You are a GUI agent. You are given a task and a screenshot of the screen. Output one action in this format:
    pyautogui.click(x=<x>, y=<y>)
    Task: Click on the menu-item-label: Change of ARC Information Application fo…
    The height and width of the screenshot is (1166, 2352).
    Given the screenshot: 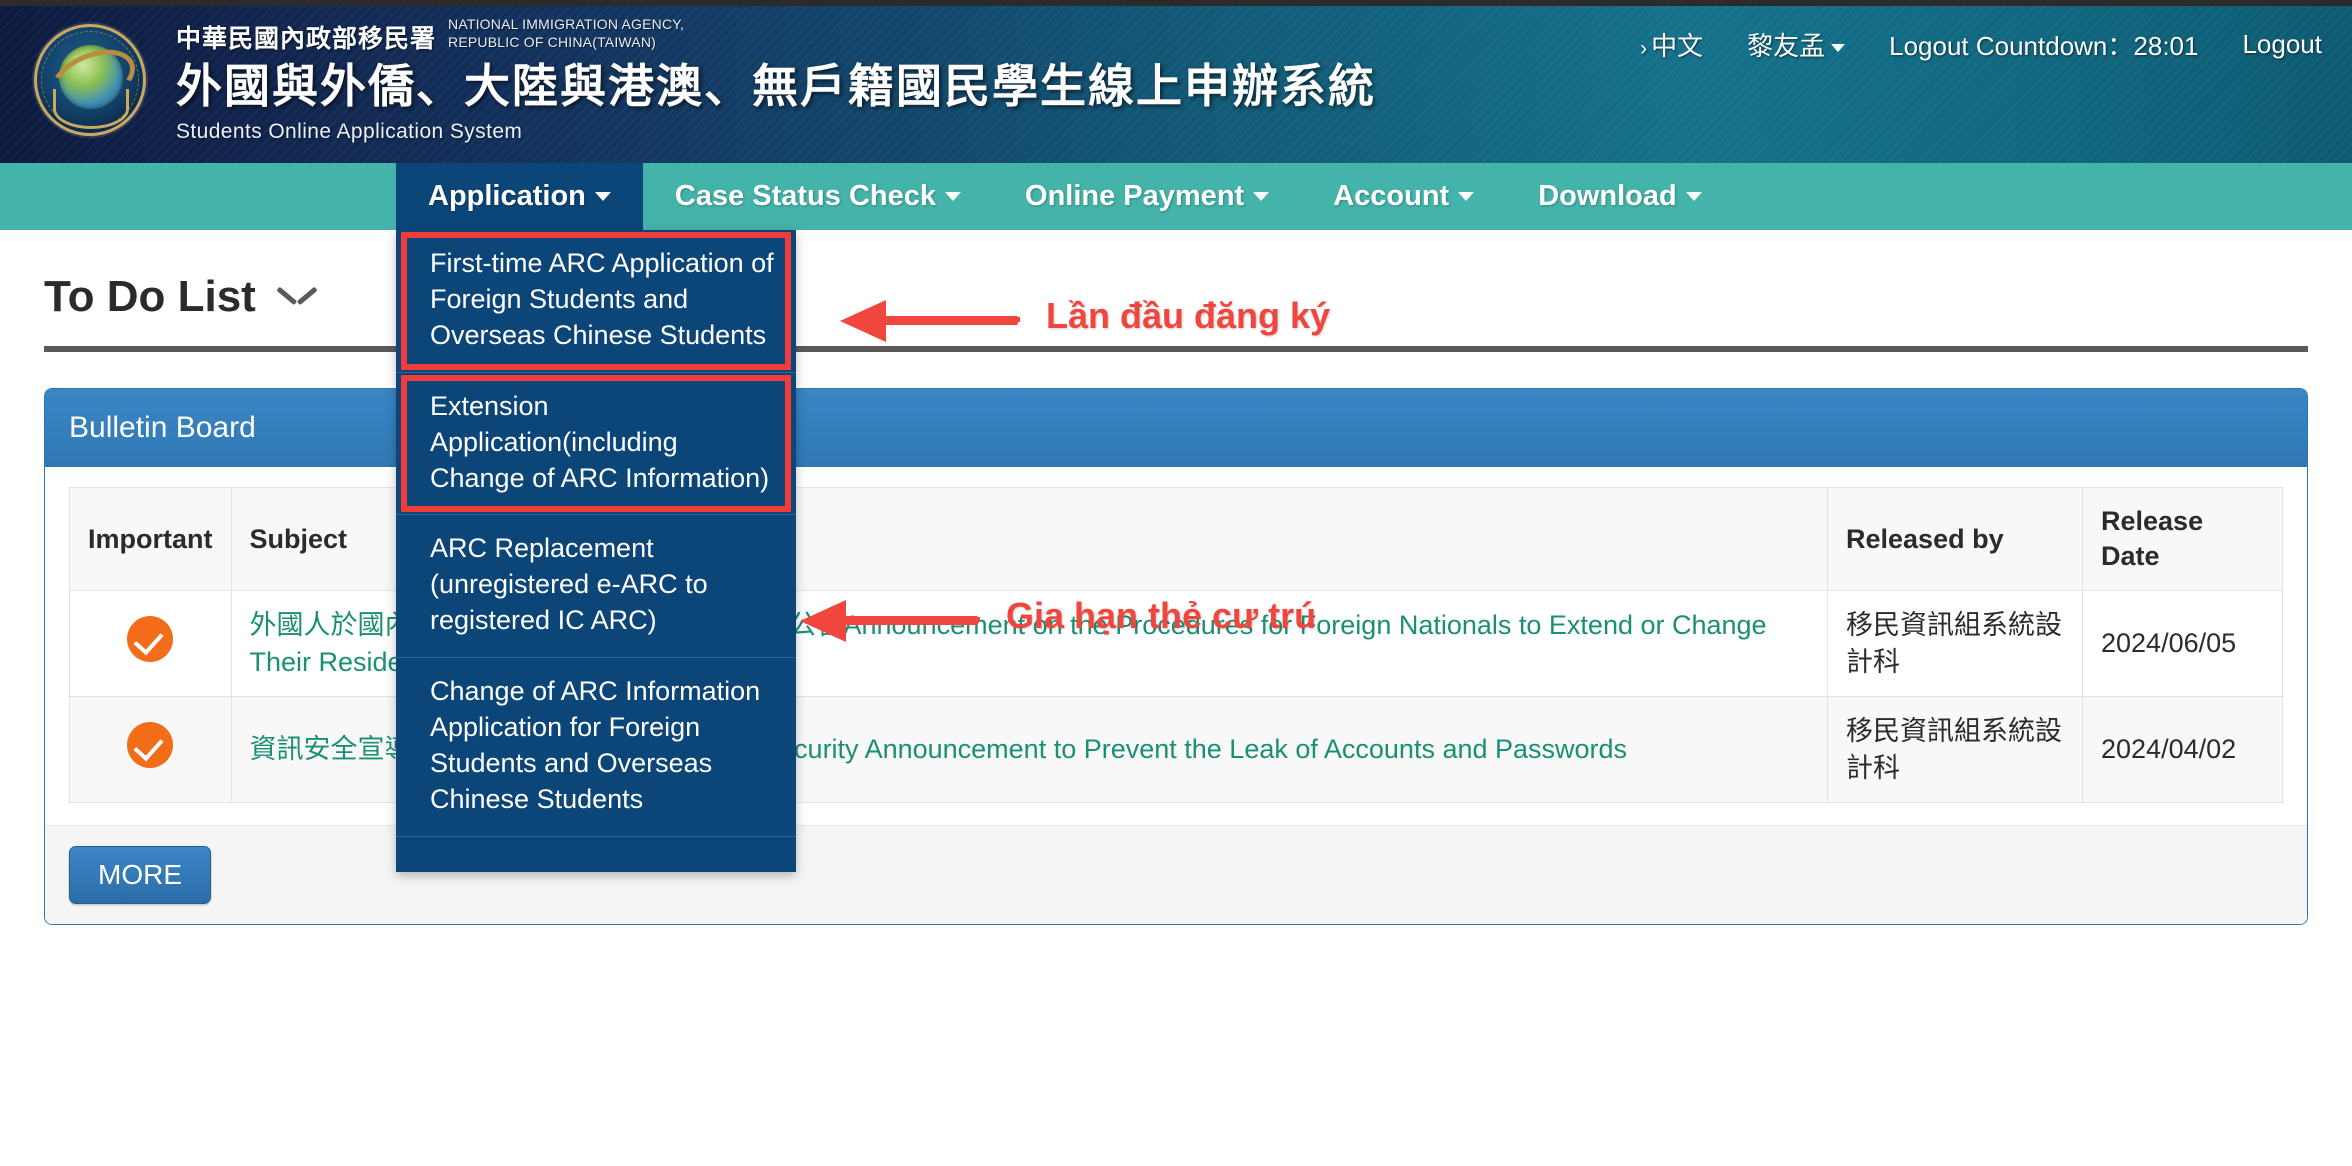 What is the action you would take?
    pyautogui.click(x=595, y=745)
    